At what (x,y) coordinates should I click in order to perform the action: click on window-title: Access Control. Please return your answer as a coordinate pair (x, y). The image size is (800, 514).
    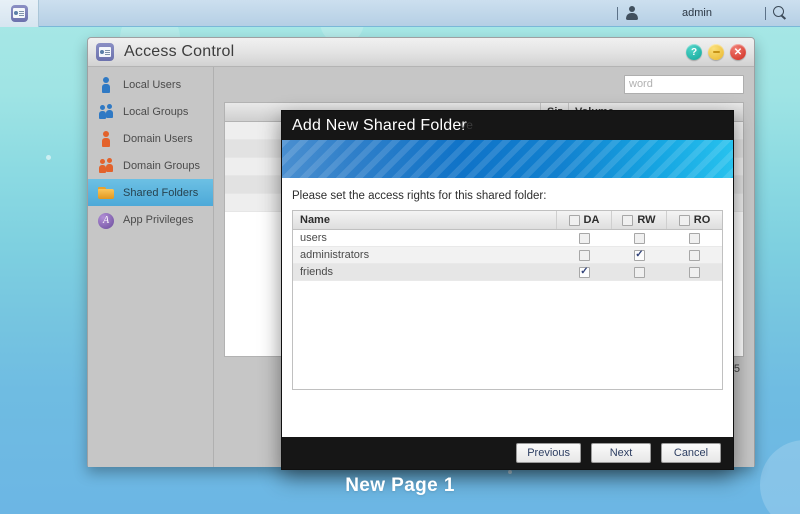
    Looking at the image, I should click on (179, 51).